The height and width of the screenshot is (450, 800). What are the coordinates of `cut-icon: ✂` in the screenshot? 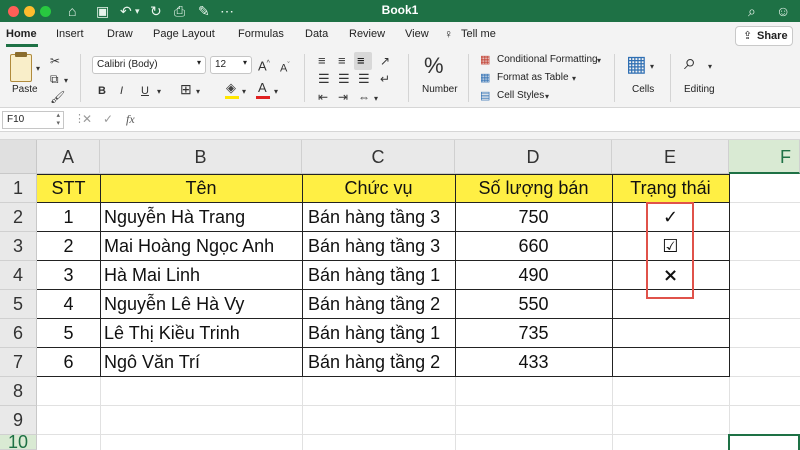 It's located at (55, 61).